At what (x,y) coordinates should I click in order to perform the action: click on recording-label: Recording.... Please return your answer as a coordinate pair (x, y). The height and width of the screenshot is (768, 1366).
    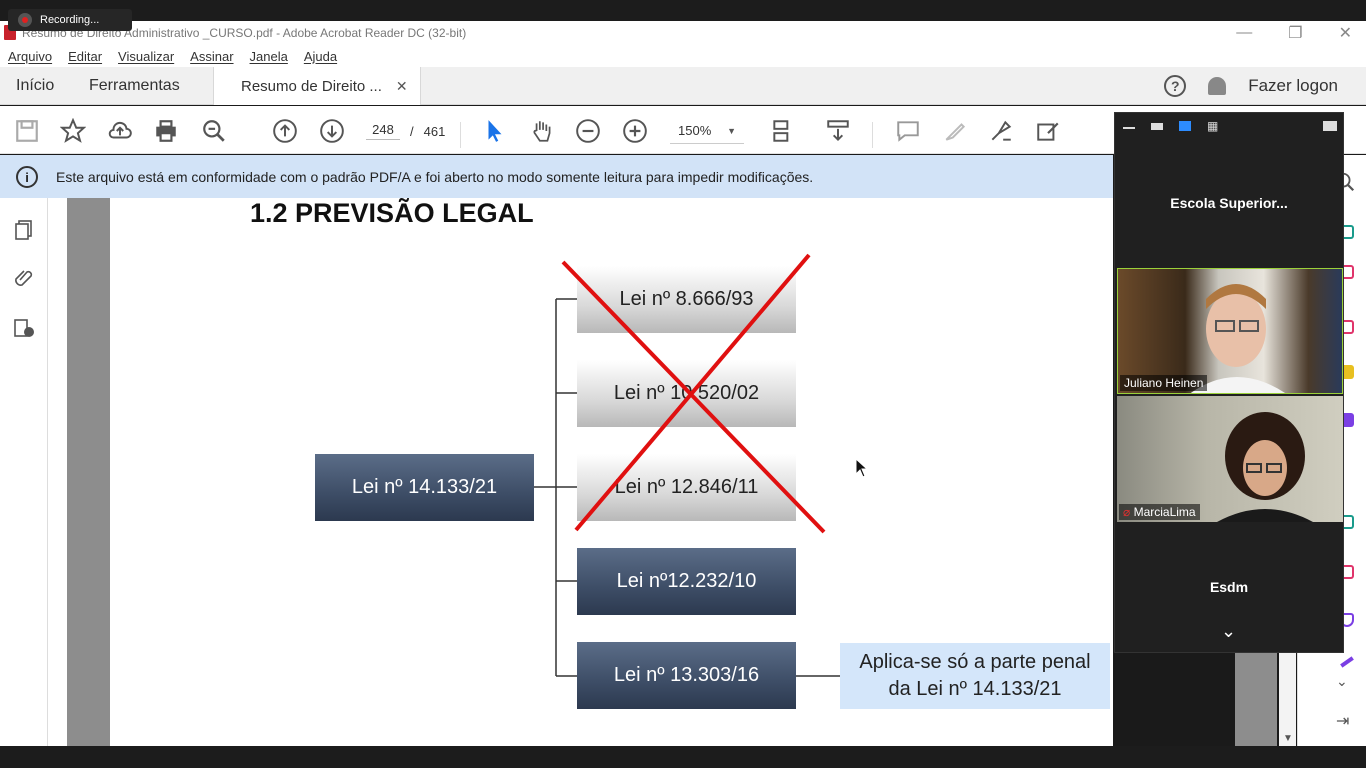
    Looking at the image, I should click on (70, 20).